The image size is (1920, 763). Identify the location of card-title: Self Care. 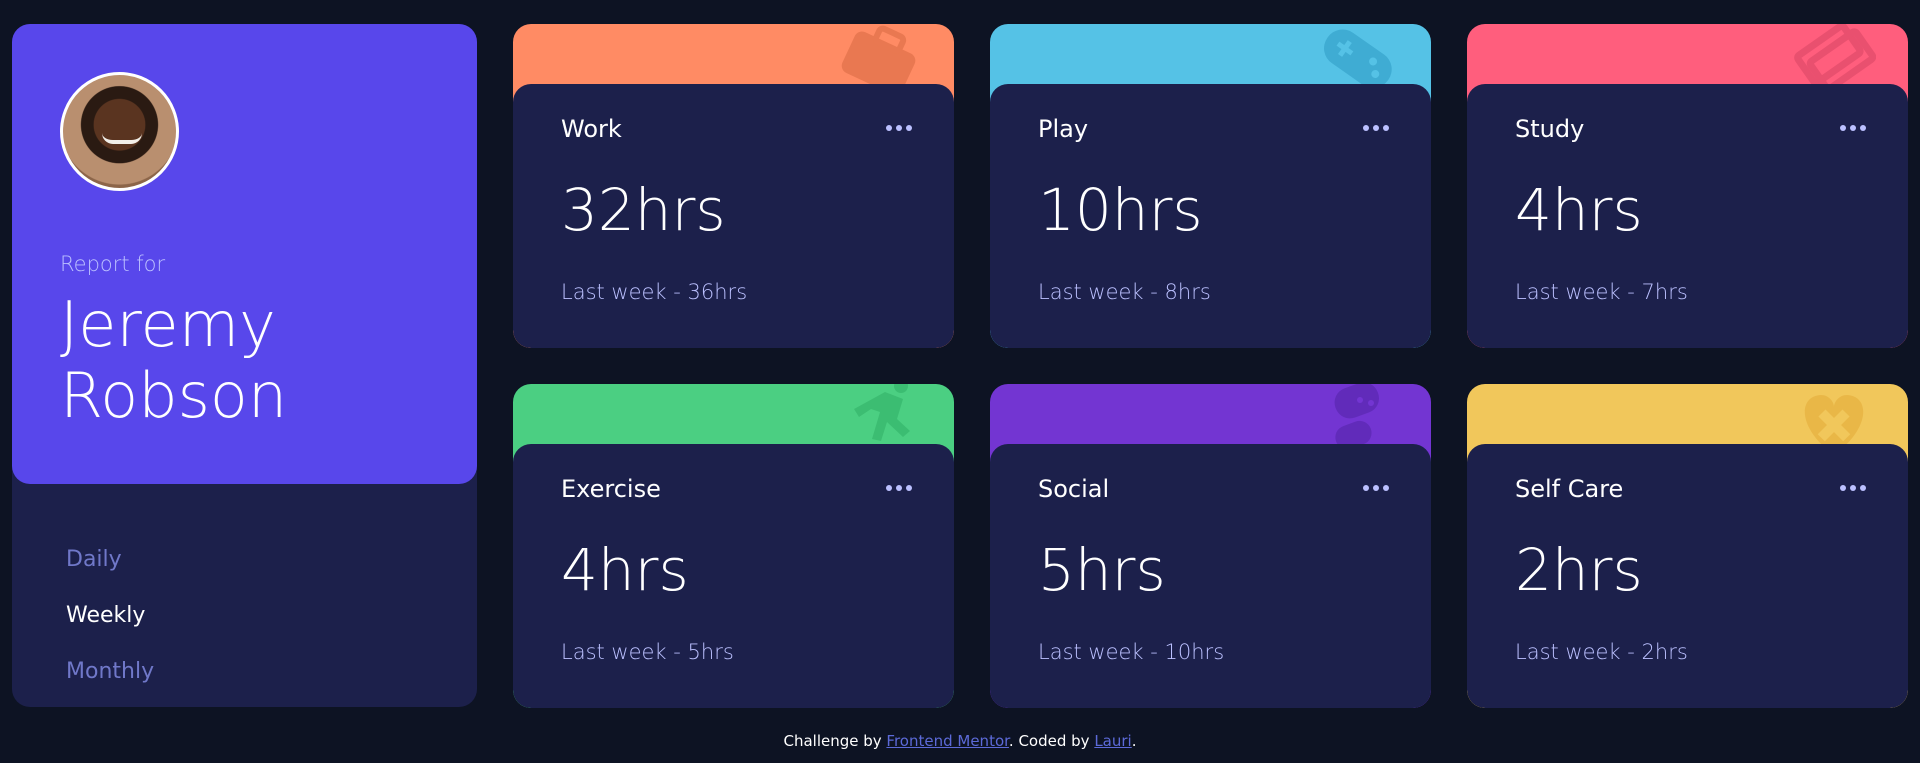
(1569, 489).